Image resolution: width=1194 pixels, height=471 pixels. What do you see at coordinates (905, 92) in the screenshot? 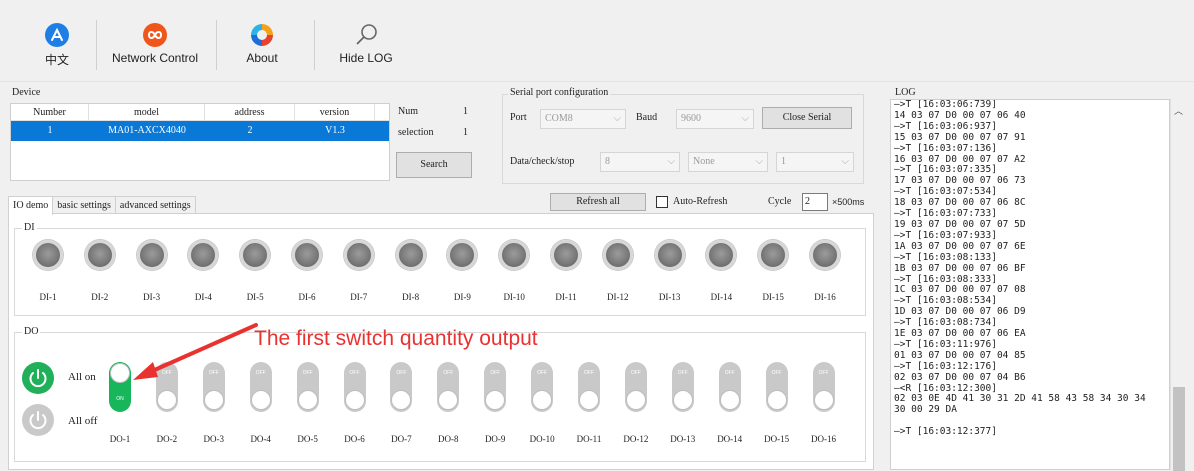
I see `log-group-label: LOG` at bounding box center [905, 92].